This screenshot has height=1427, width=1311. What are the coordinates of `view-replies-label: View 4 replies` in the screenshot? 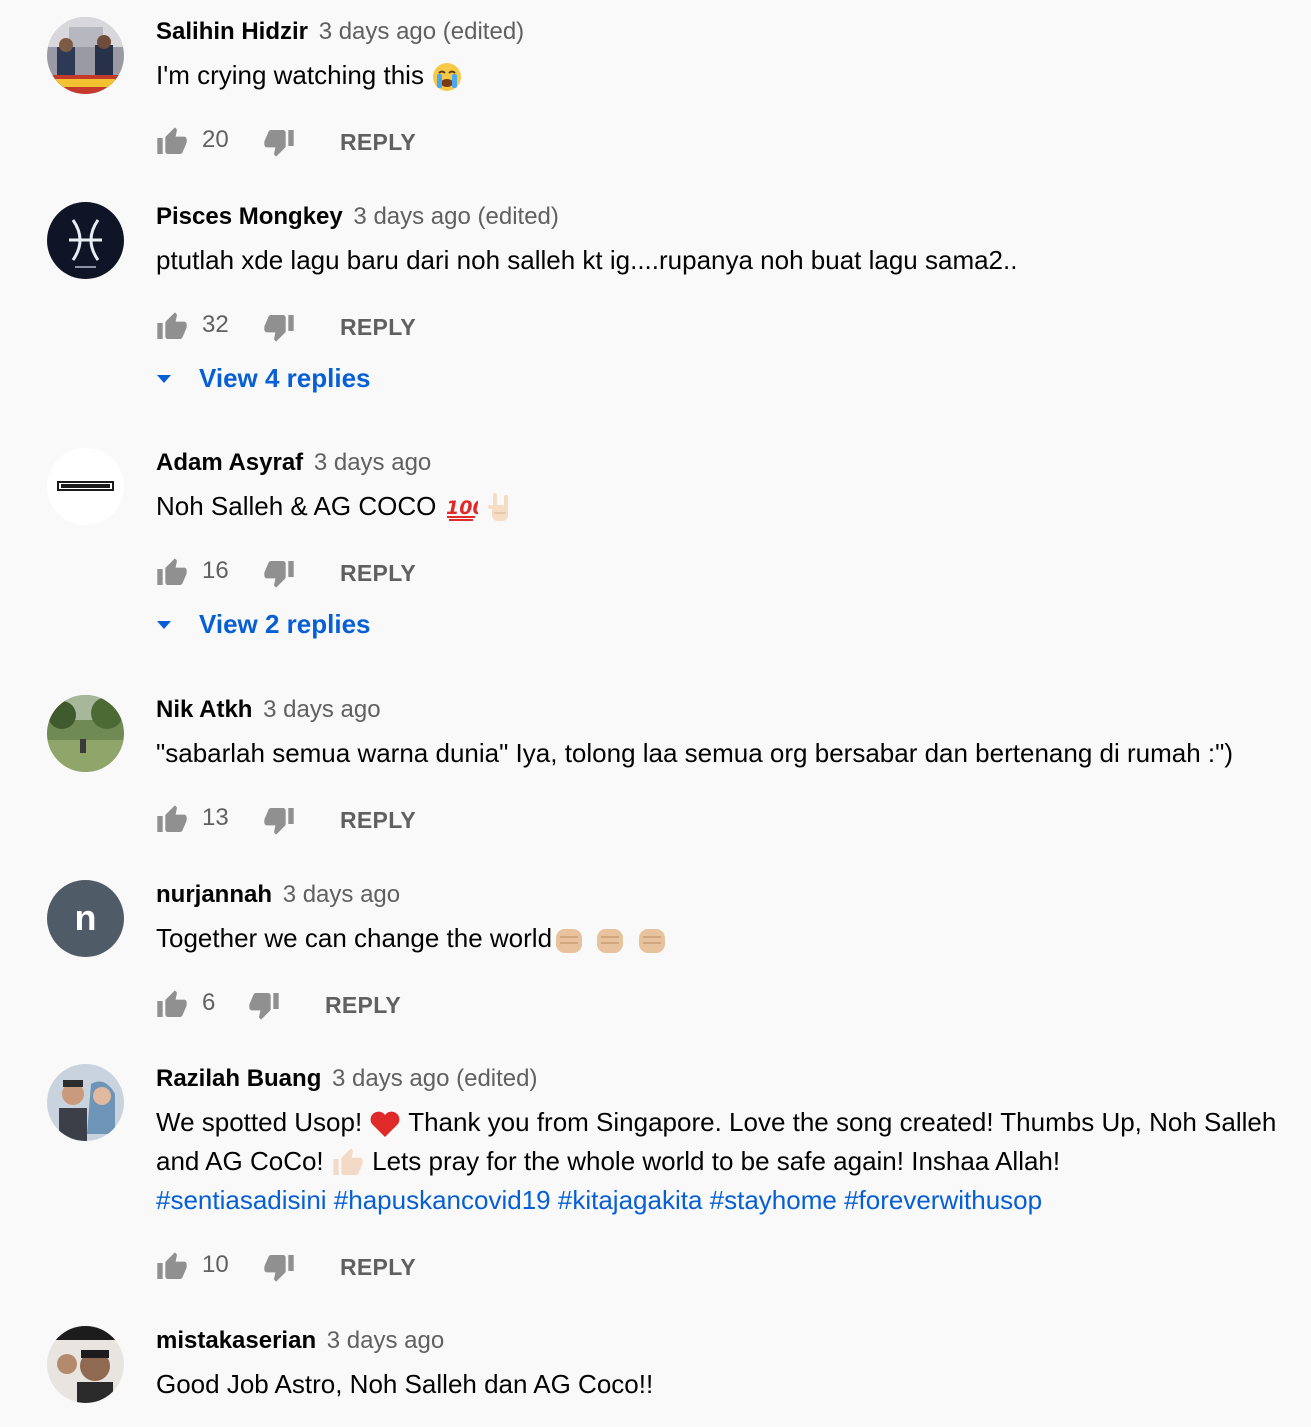 It's located at (285, 378).